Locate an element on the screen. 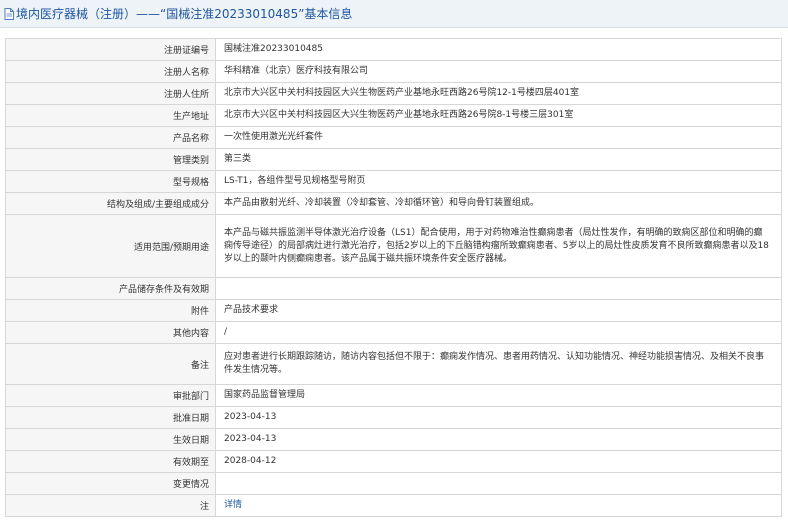  row-label: 备注 is located at coordinates (110, 364).